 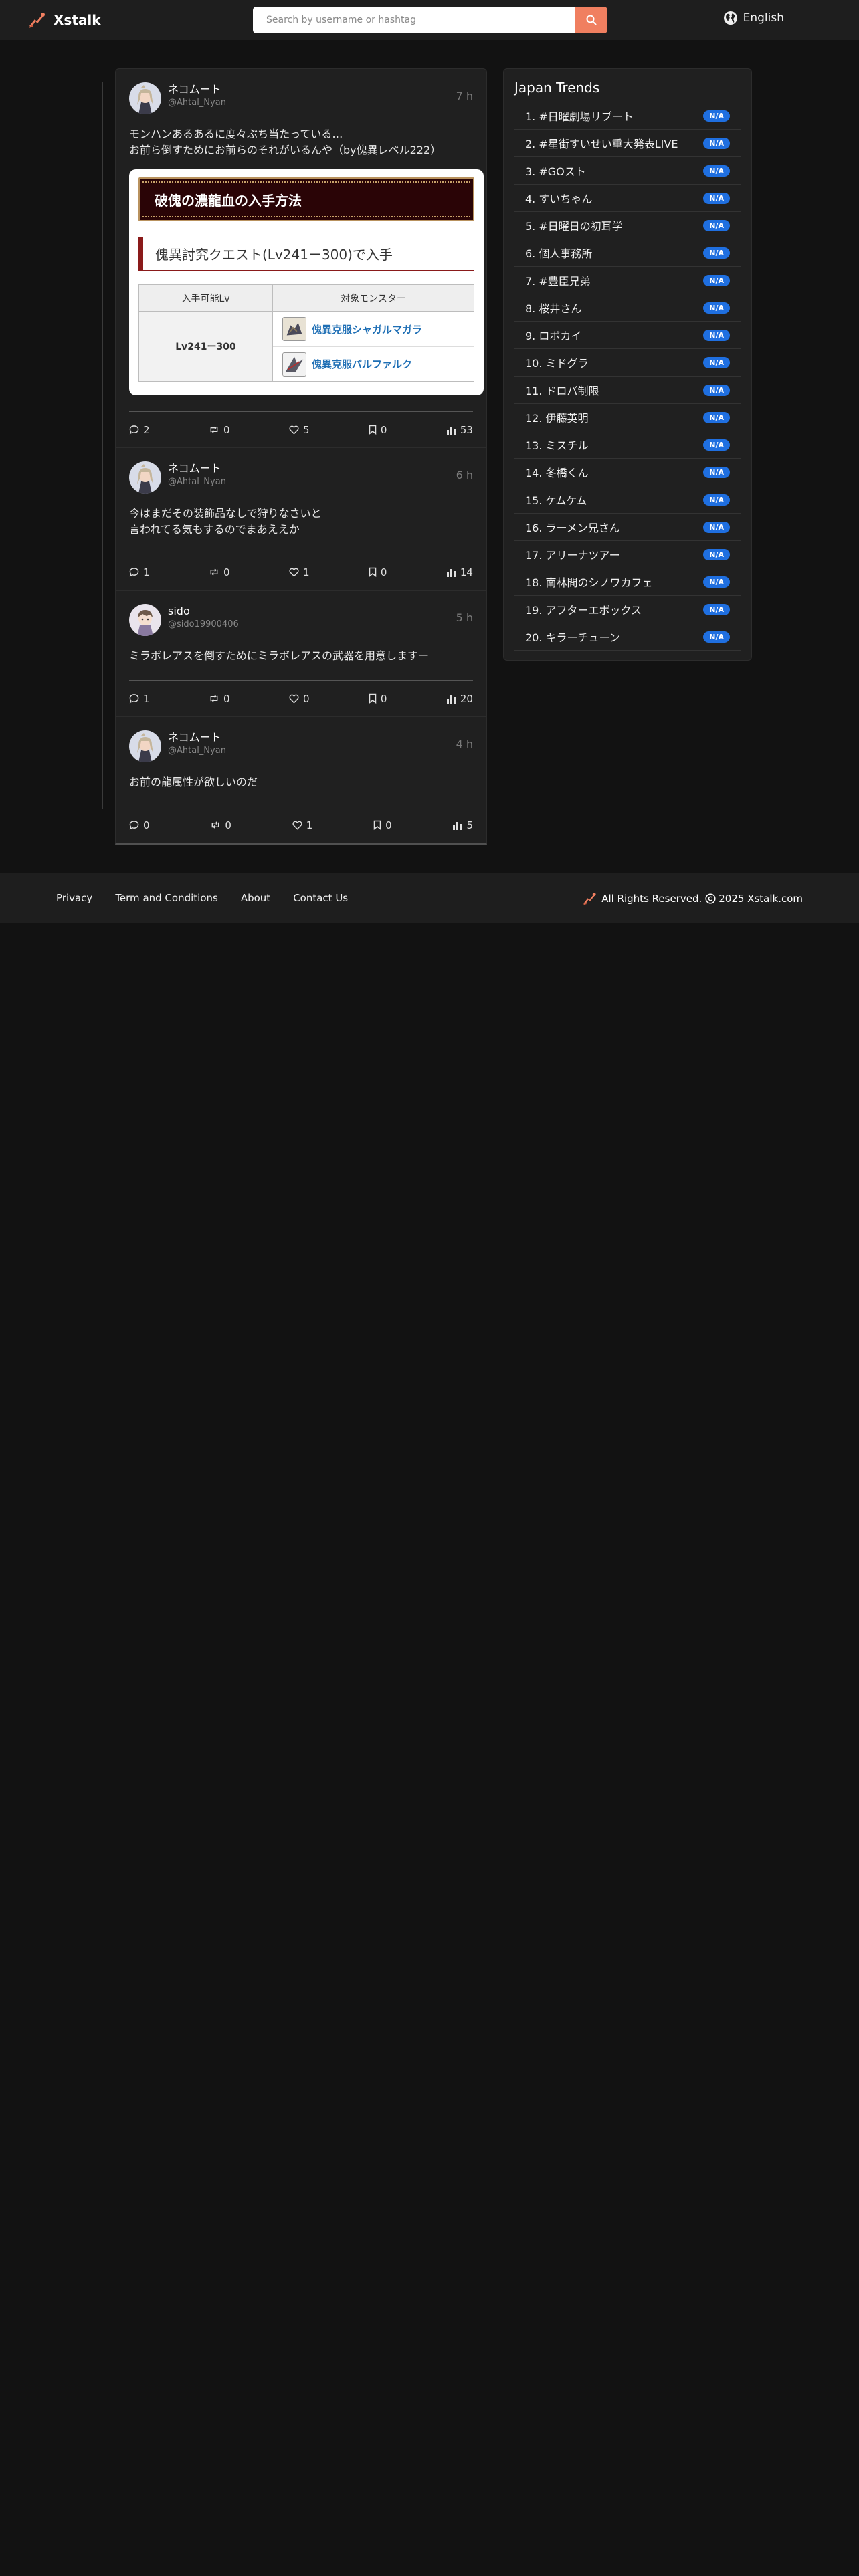 I want to click on comment-icon, so click(x=134, y=572).